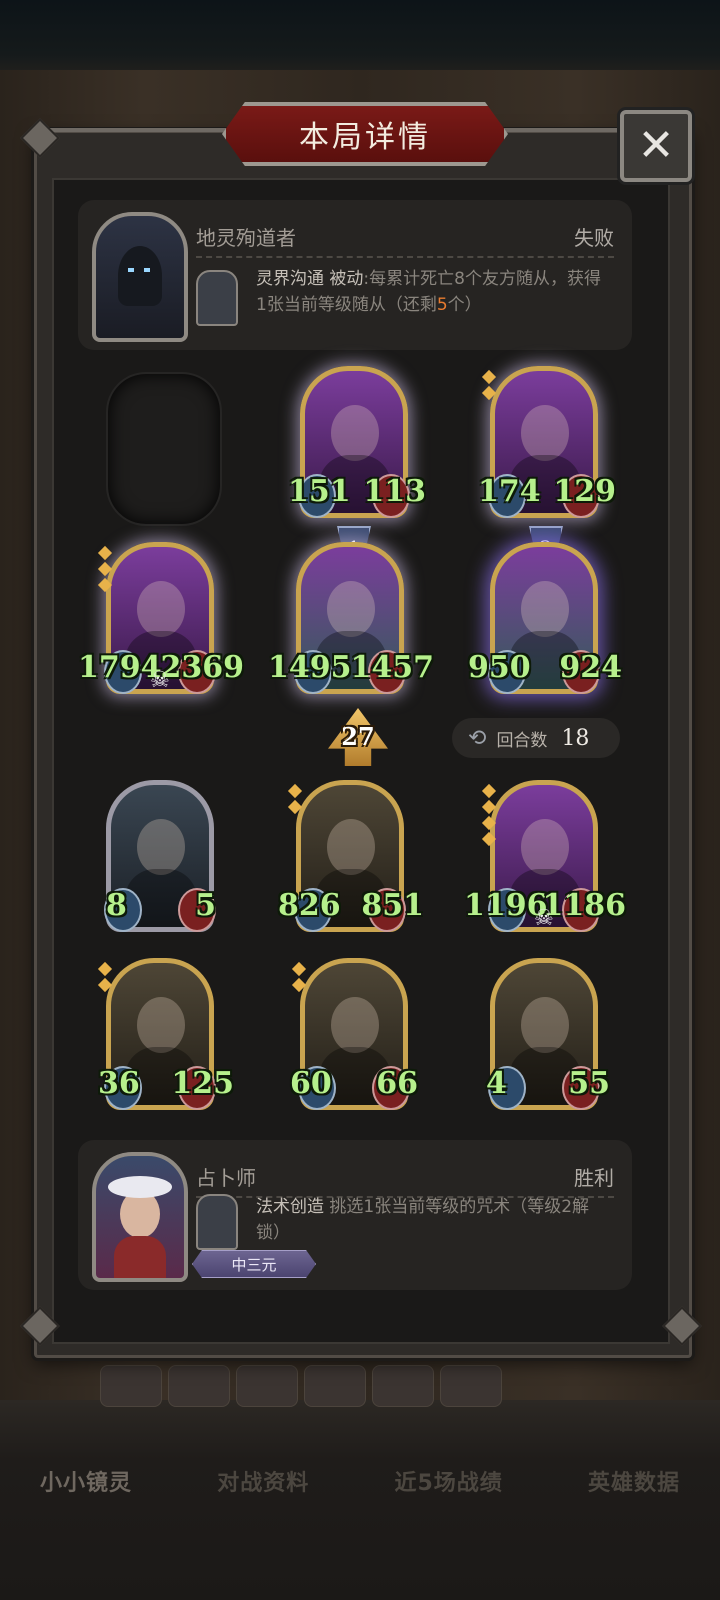 The image size is (720, 1600). What do you see at coordinates (164, 449) in the screenshot?
I see `empty-minion-slot` at bounding box center [164, 449].